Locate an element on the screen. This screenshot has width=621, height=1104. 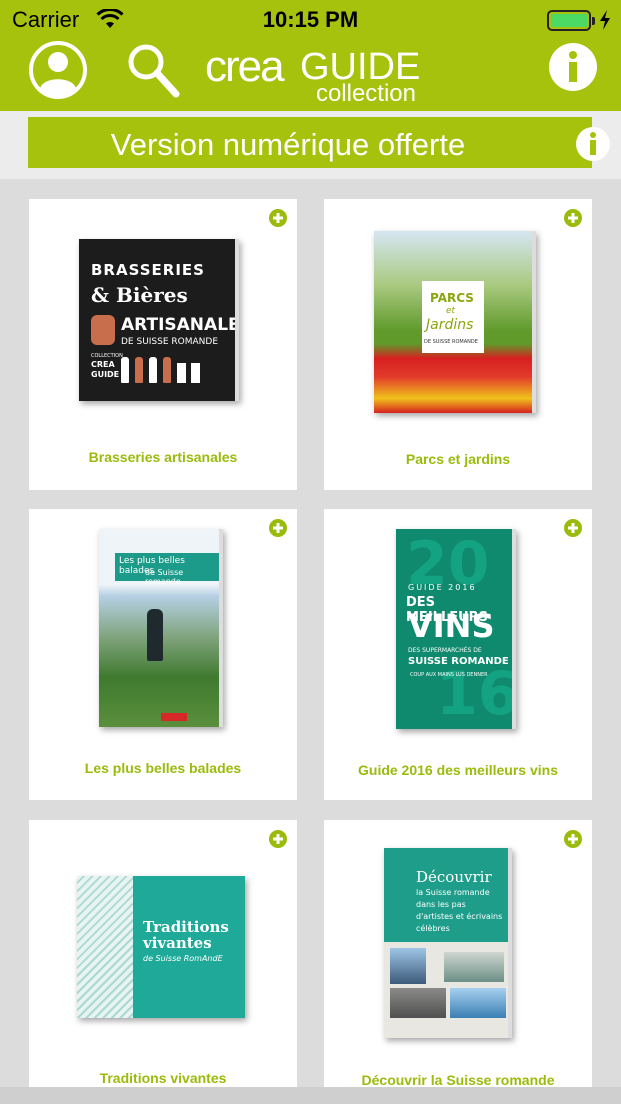
hiker-figure is located at coordinates (155, 635).